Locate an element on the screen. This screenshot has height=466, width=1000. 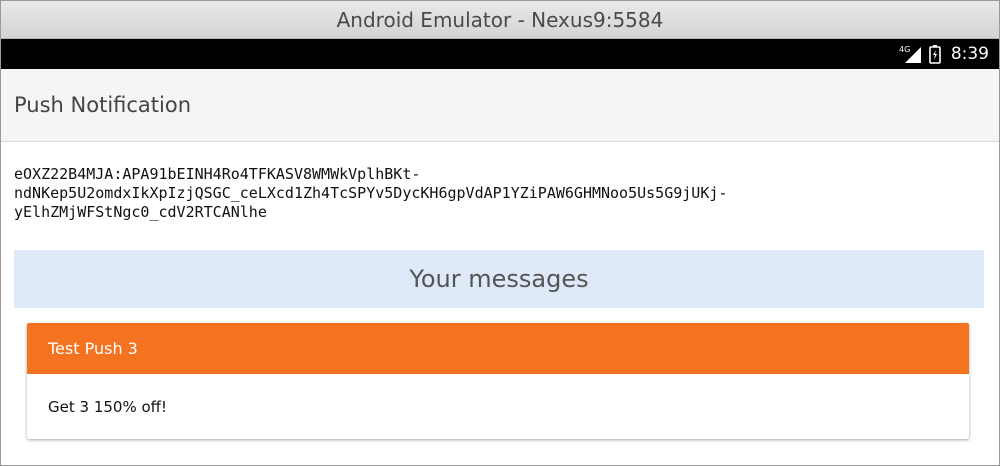
page-title: Push Notification is located at coordinates (103, 105).